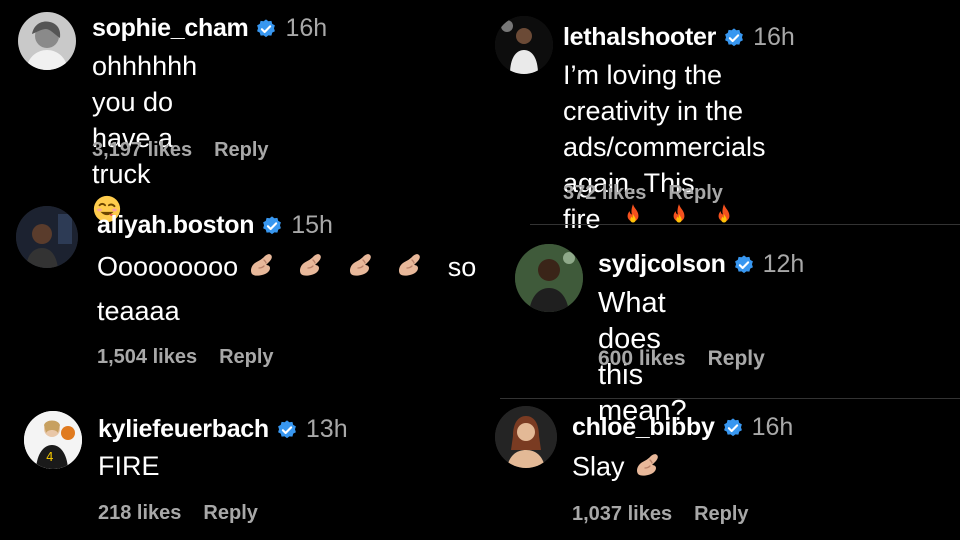 The image size is (960, 540). I want to click on comment-text-line: teaaaa, so click(138, 311).